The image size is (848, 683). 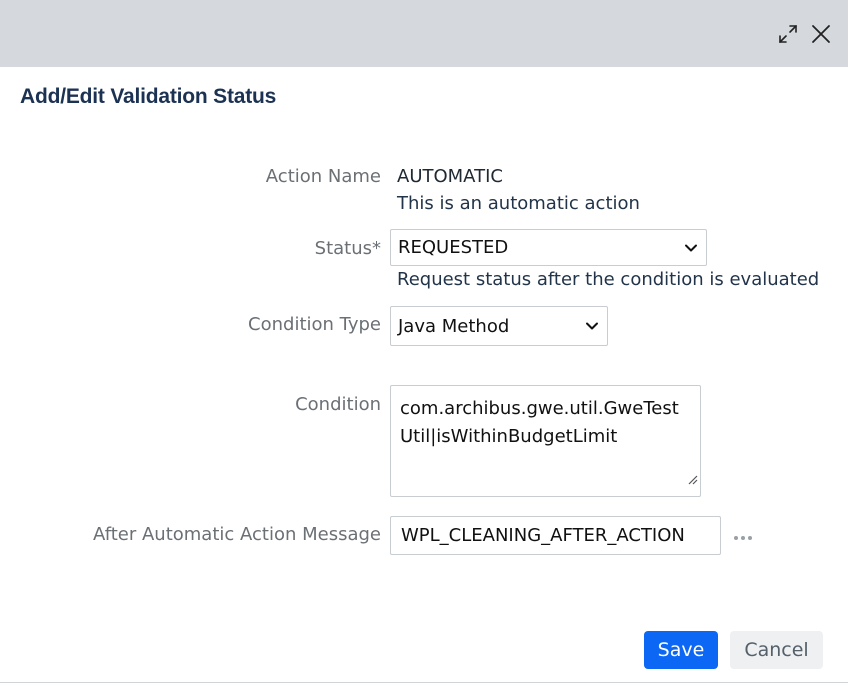 I want to click on after-message-value: WPL_CLEANING_AFTER_ACTION, so click(x=543, y=535).